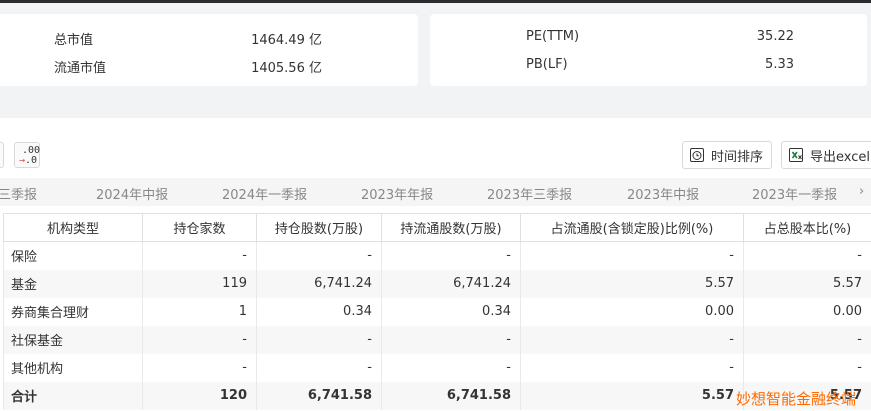 The height and width of the screenshot is (411, 871). Describe the element at coordinates (319, 227) in the screenshot. I see `column-header: 持仓股数(万股)` at that location.